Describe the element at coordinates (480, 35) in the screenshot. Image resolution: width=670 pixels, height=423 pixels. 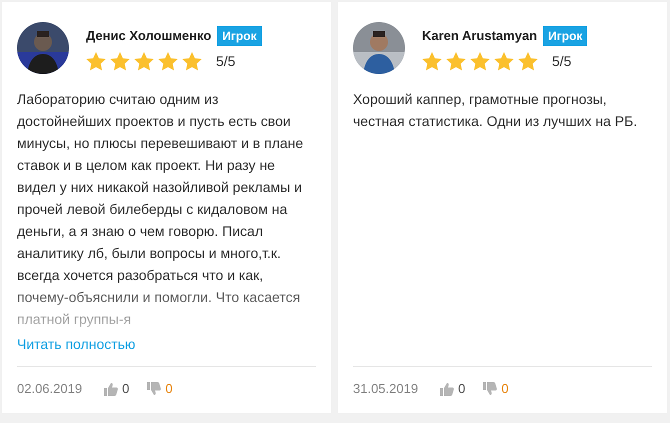
I see `author-name: Karen Arustamyan` at that location.